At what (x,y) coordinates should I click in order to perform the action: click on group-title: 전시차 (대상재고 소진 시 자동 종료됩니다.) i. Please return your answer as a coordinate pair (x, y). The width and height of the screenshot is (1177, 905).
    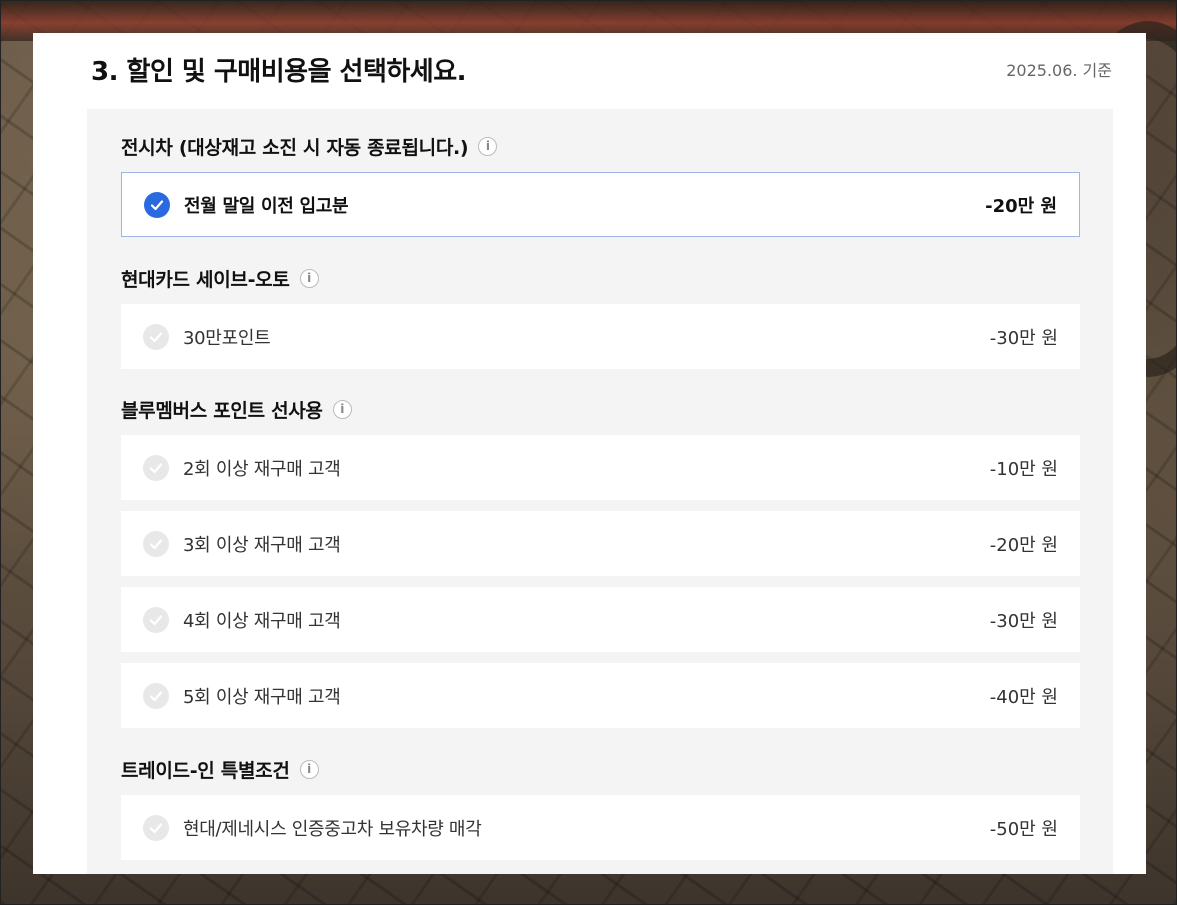
    Looking at the image, I should click on (600, 146).